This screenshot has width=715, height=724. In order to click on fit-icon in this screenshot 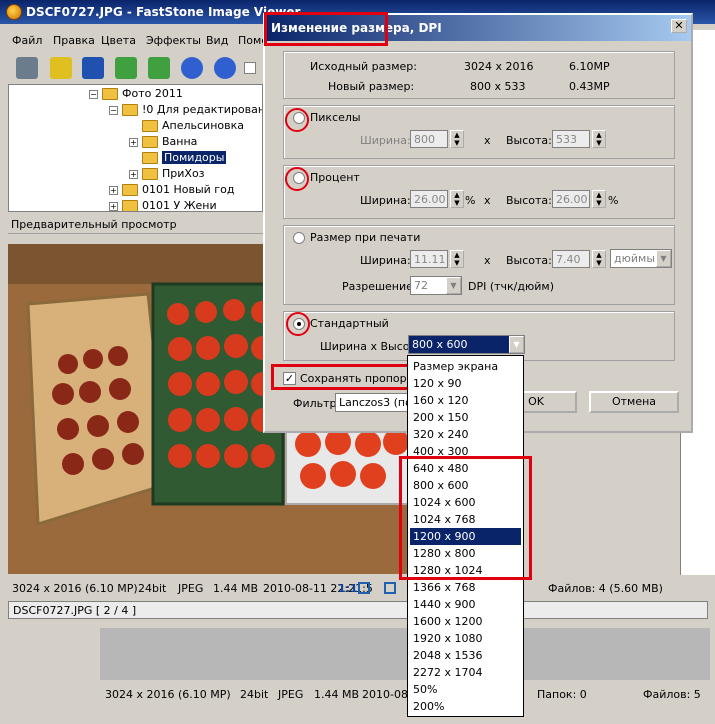, I will do `click(364, 588)`.